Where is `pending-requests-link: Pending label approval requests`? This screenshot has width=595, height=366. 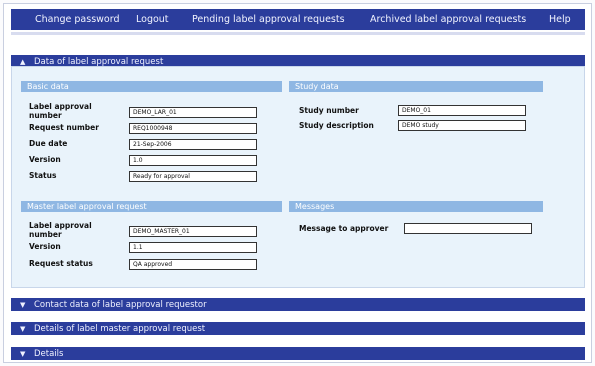
pending-requests-link: Pending label approval requests is located at coordinates (268, 19).